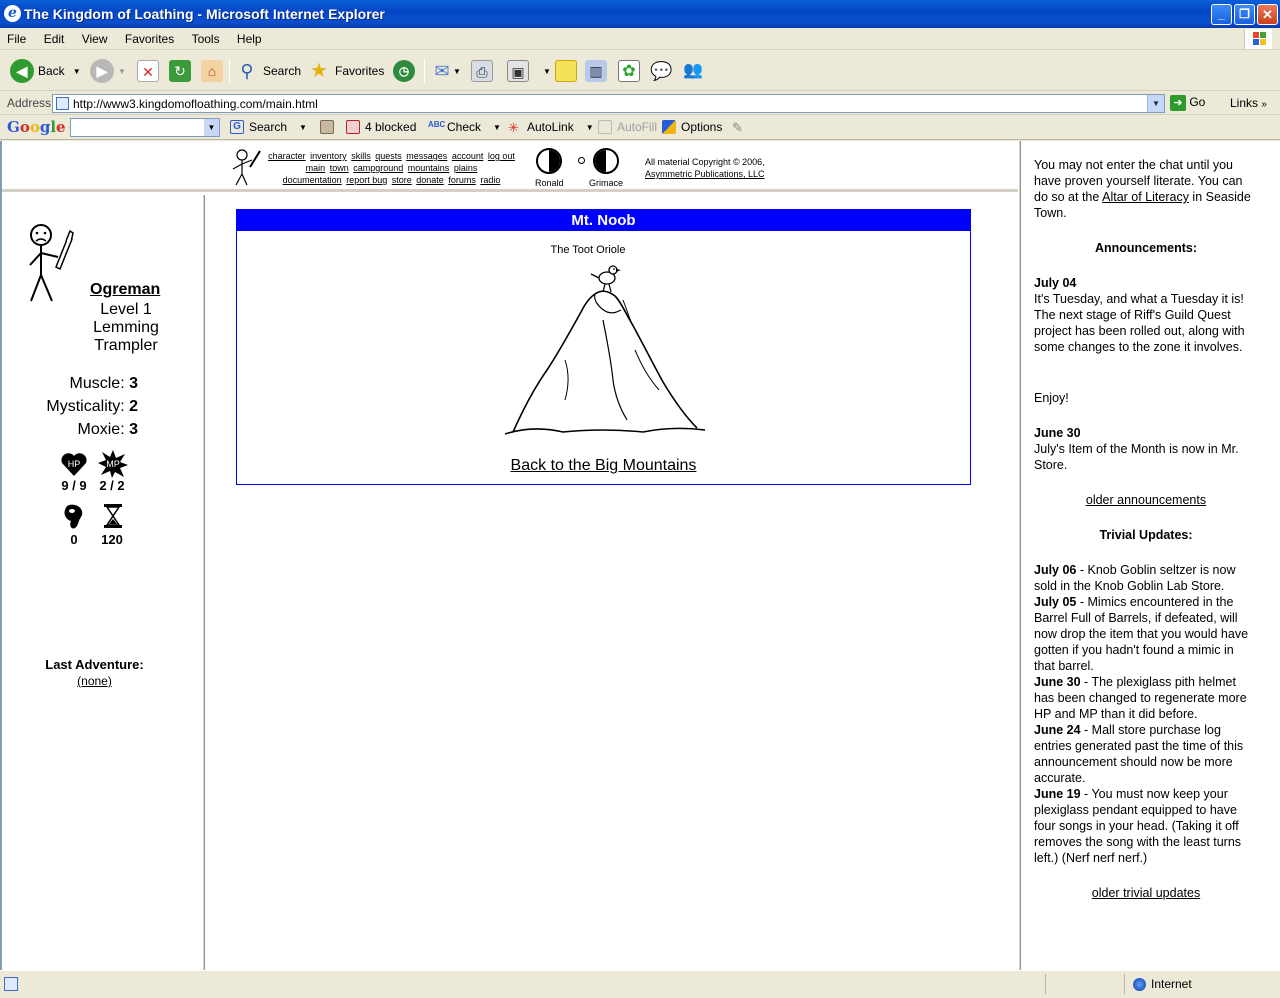 Image resolution: width=1280 pixels, height=998 pixels. I want to click on menu-edit: Edit, so click(54, 37).